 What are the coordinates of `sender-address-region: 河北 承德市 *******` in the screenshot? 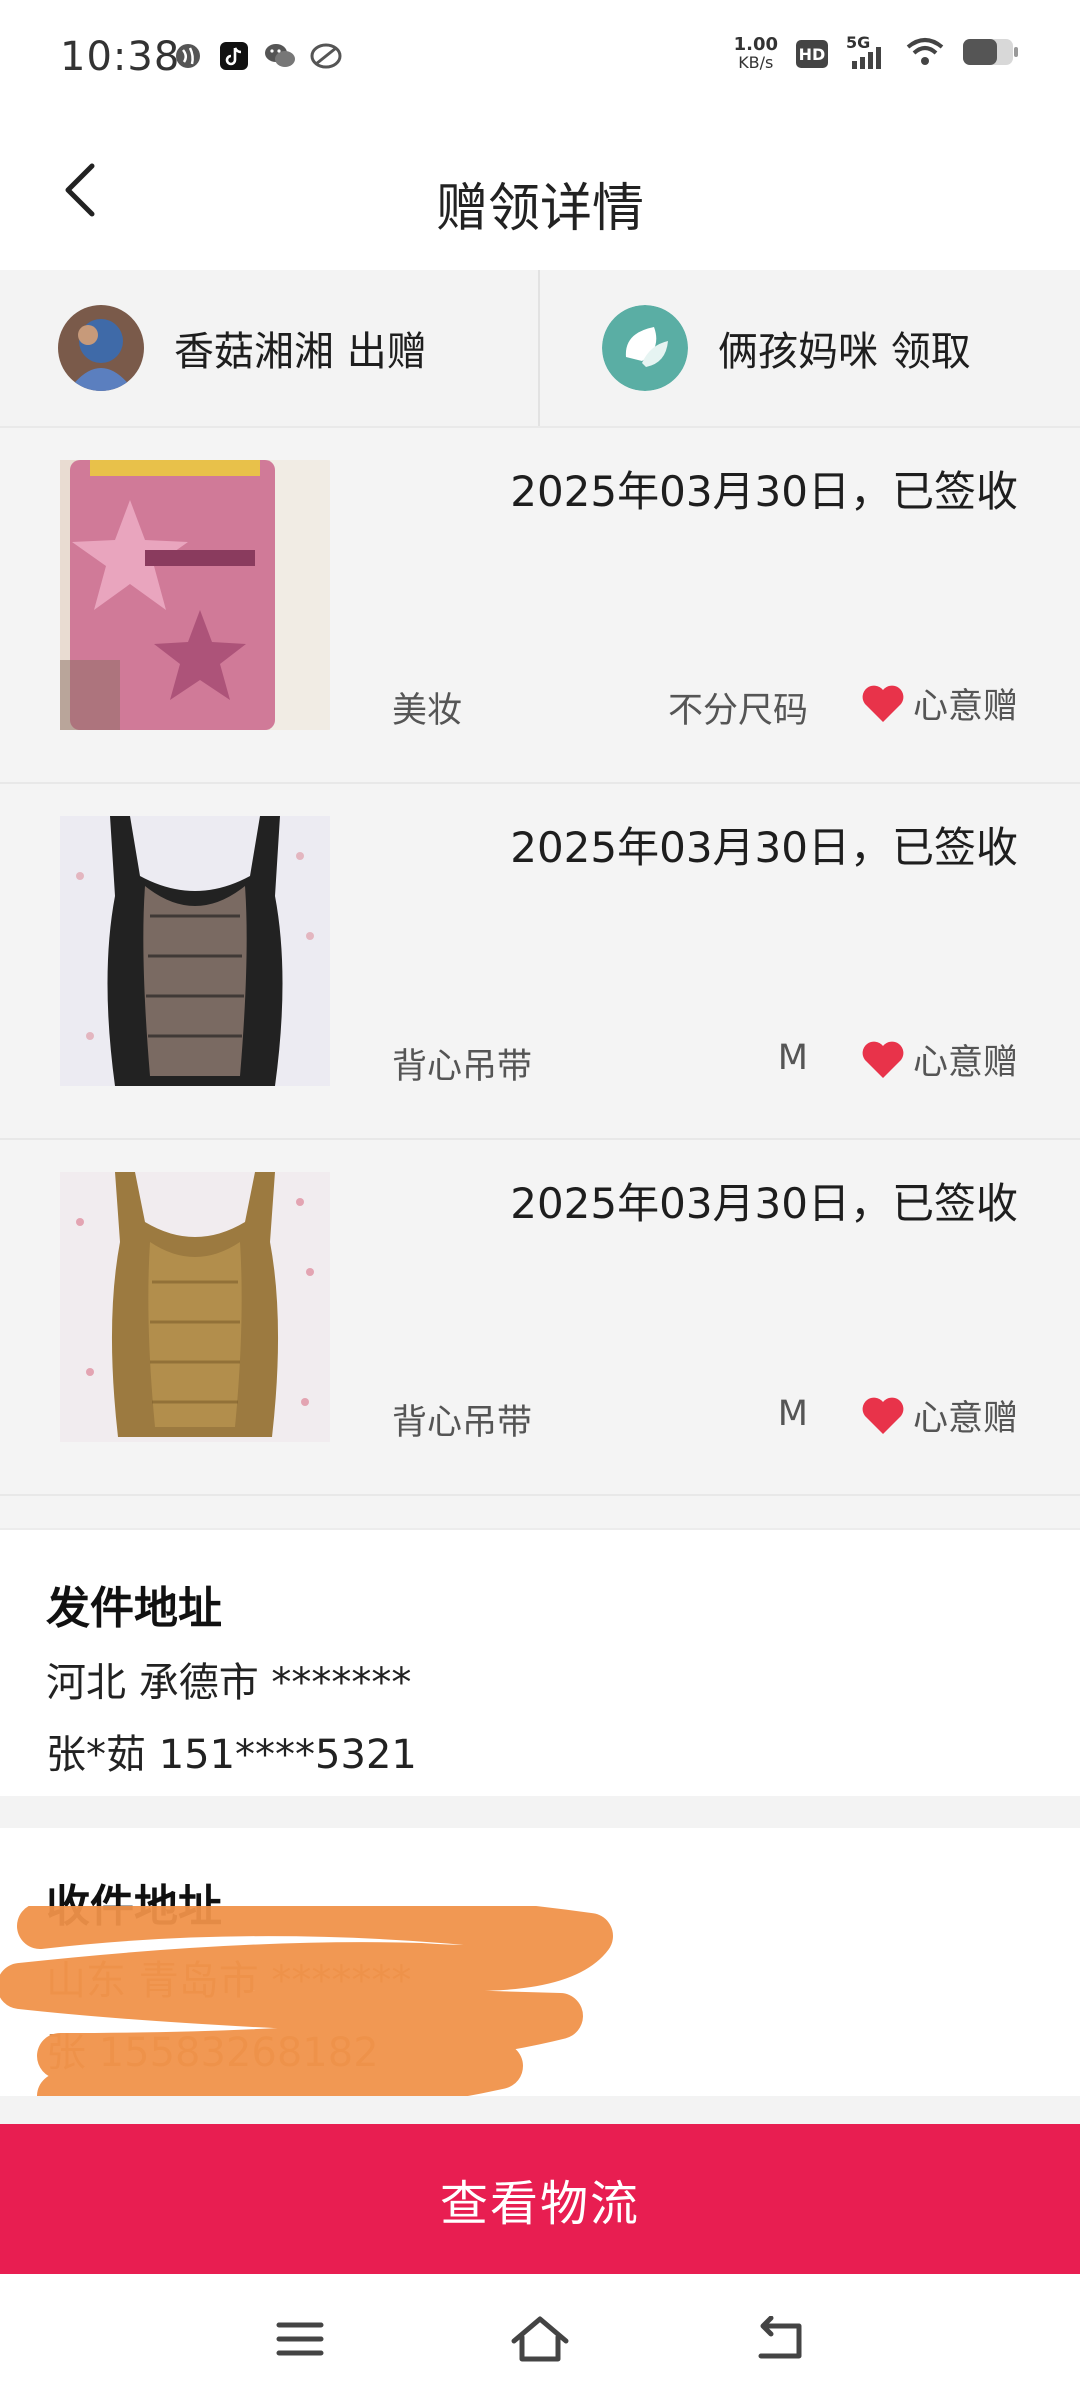 It's located at (229, 1683).